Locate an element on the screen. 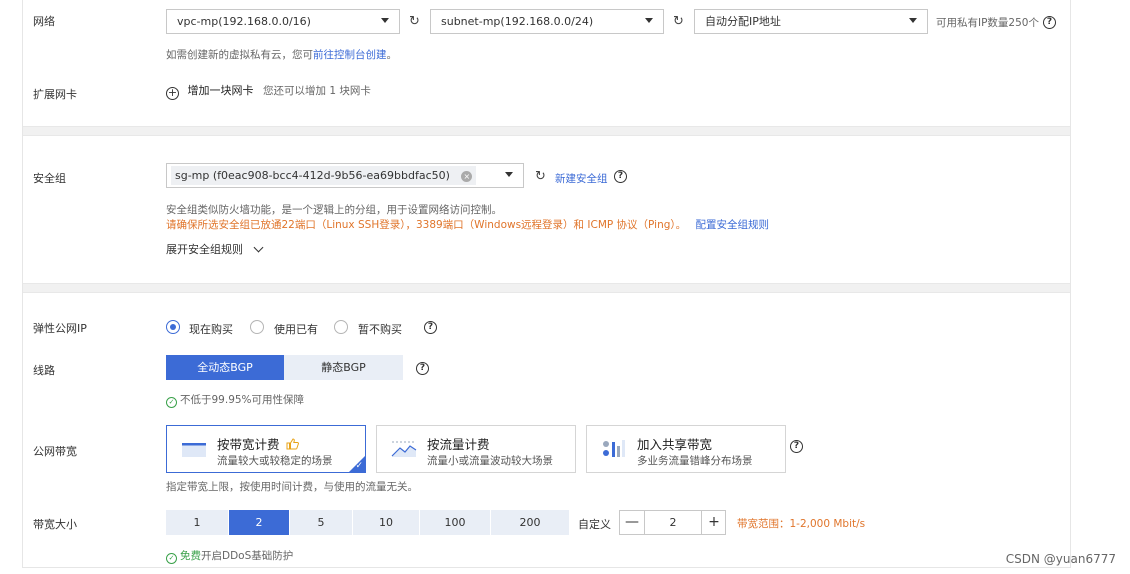 The height and width of the screenshot is (574, 1130). subnet-select: subnet-mp(192.168.0.0/24) is located at coordinates (547, 21).